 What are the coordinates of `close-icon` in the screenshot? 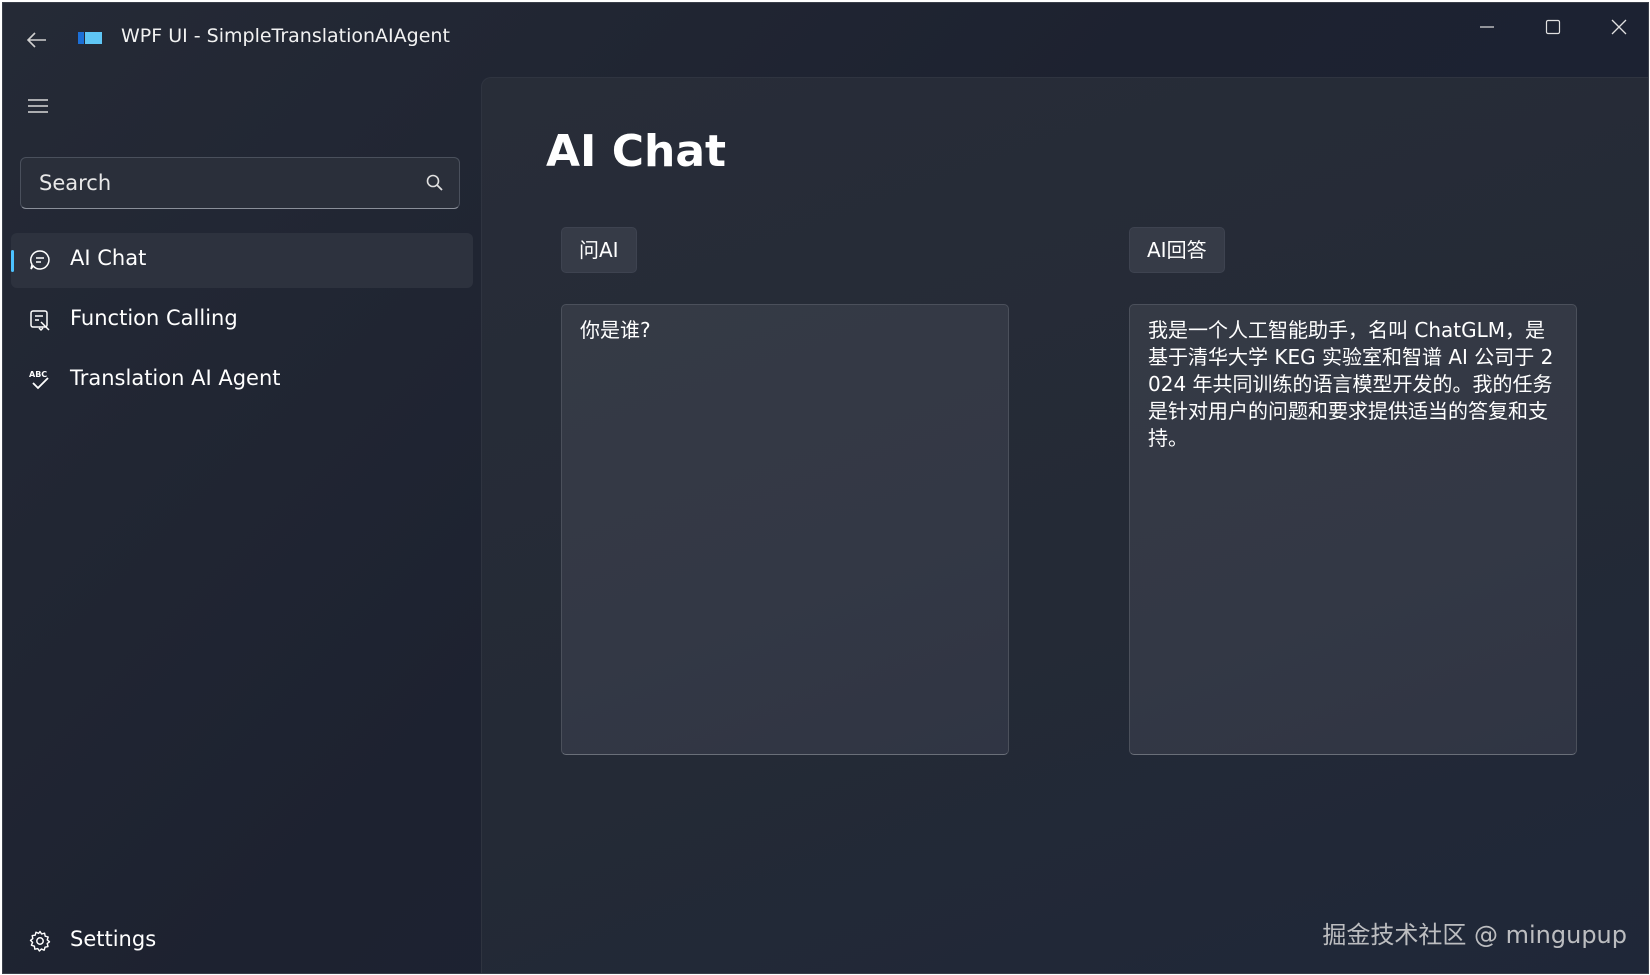 It's located at (1619, 27).